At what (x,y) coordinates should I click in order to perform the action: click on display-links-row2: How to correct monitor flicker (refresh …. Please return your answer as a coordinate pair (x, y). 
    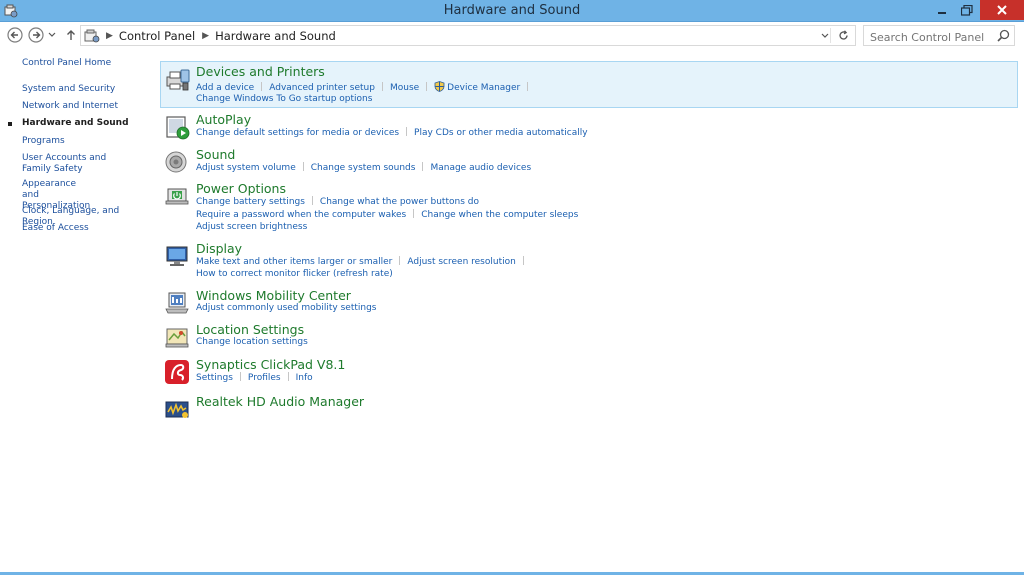
    Looking at the image, I should click on (294, 274).